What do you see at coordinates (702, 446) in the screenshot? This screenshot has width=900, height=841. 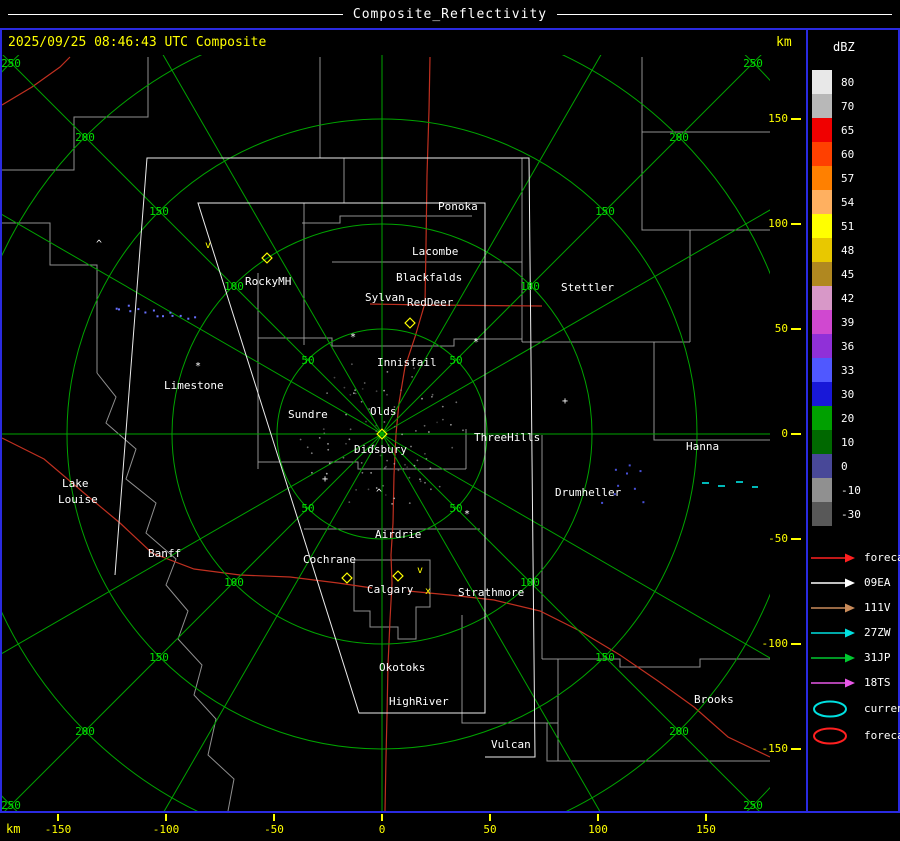 I see `city-label: Hanna` at bounding box center [702, 446].